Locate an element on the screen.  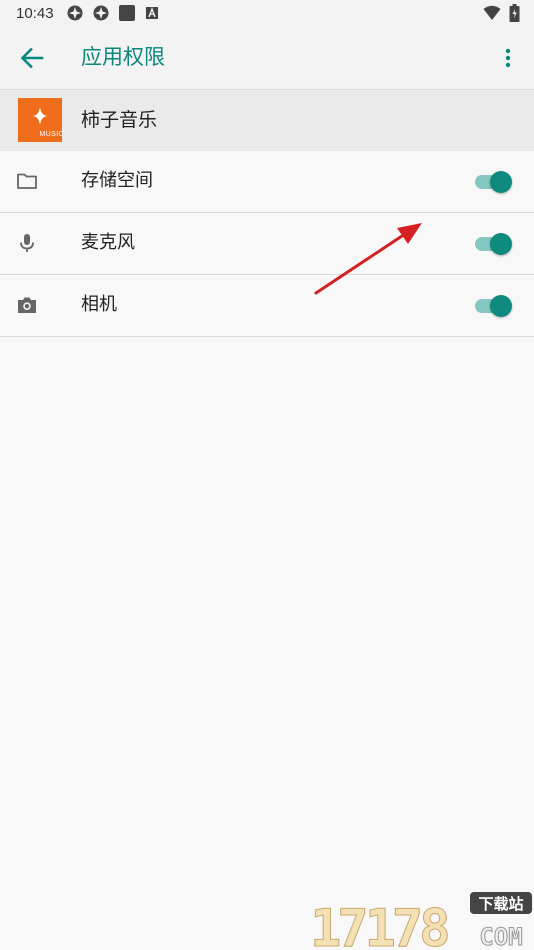
permission-label: 相机 is located at coordinates (99, 304).